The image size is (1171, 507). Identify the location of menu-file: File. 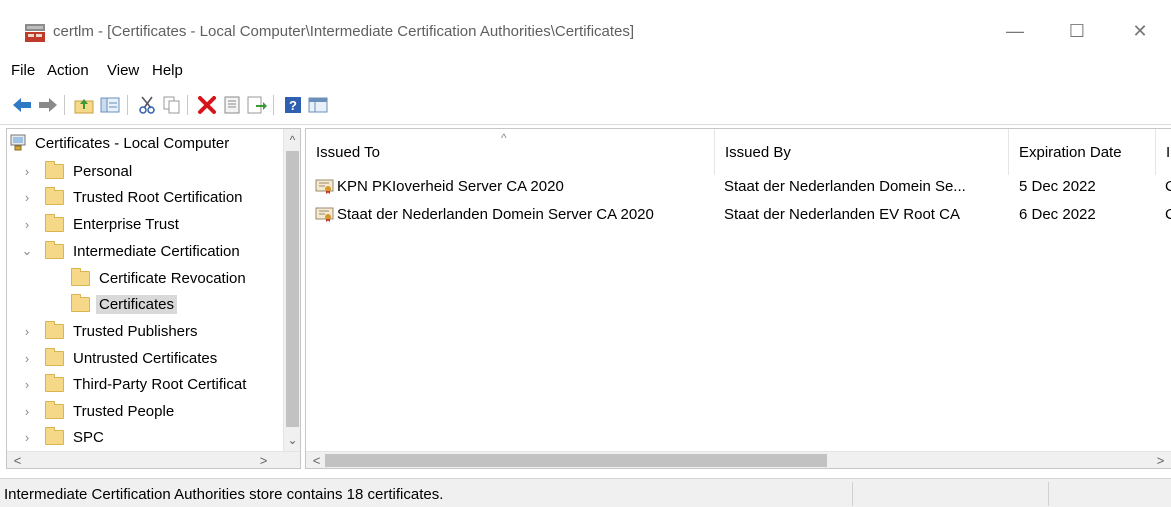
(23, 70).